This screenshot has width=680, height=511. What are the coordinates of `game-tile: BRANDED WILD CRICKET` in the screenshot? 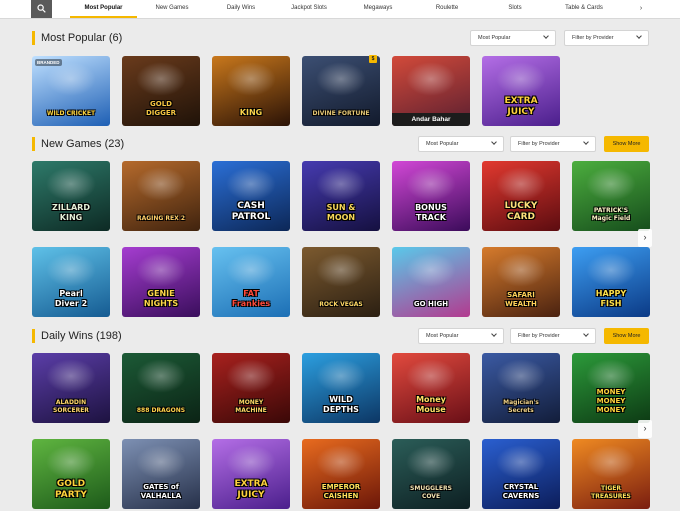 It's located at (71, 91).